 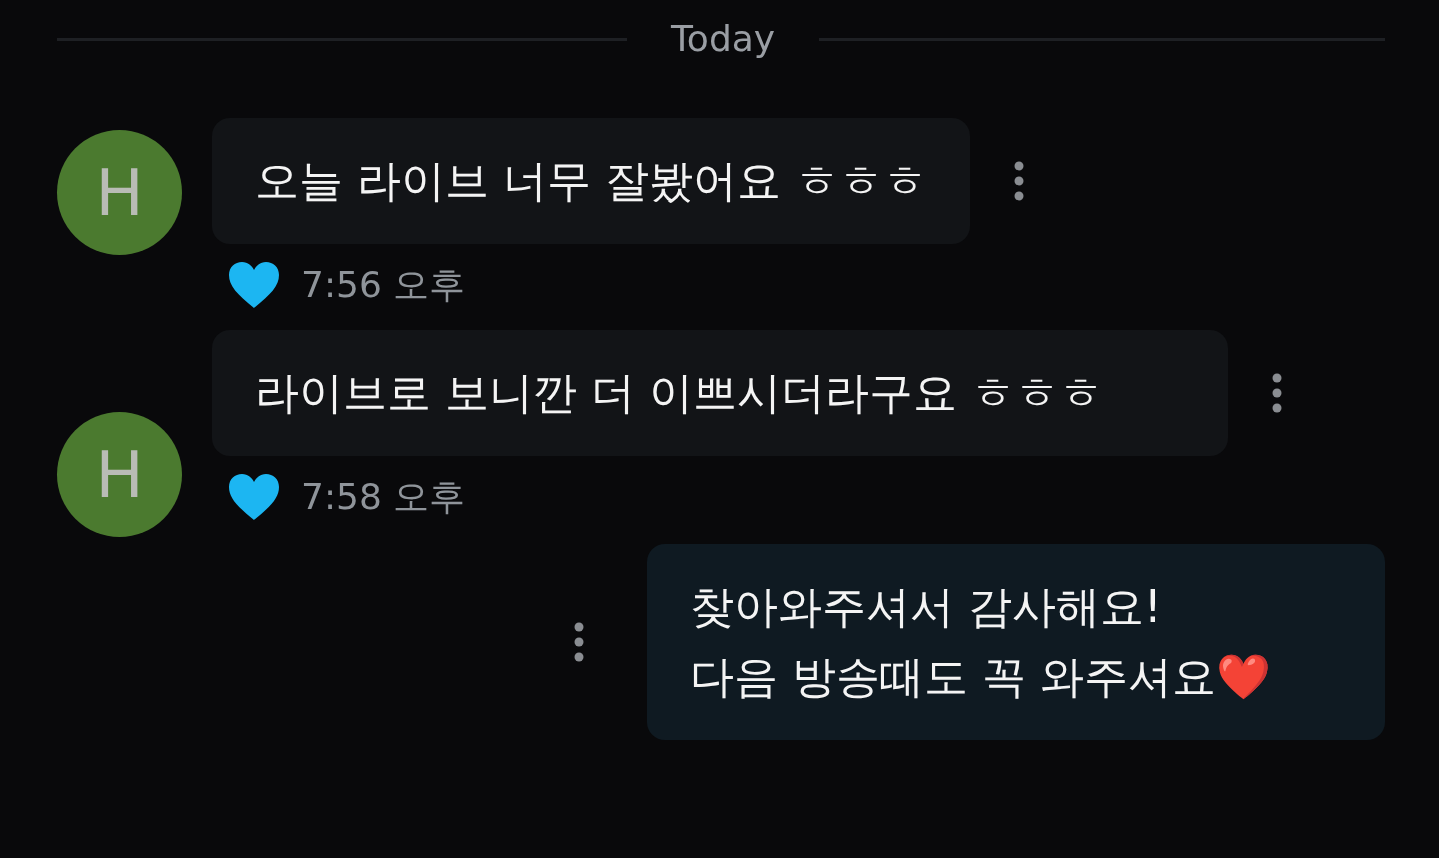 What do you see at coordinates (723, 39) in the screenshot?
I see `date-divider: Today` at bounding box center [723, 39].